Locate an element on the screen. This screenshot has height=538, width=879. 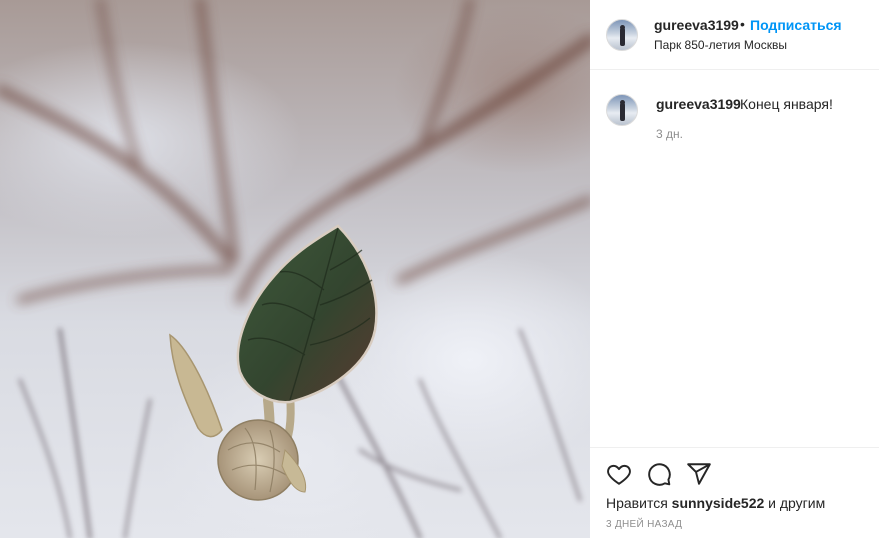
likes-summary: Нравится sunnyside522 и другим is located at coordinates (715, 503).